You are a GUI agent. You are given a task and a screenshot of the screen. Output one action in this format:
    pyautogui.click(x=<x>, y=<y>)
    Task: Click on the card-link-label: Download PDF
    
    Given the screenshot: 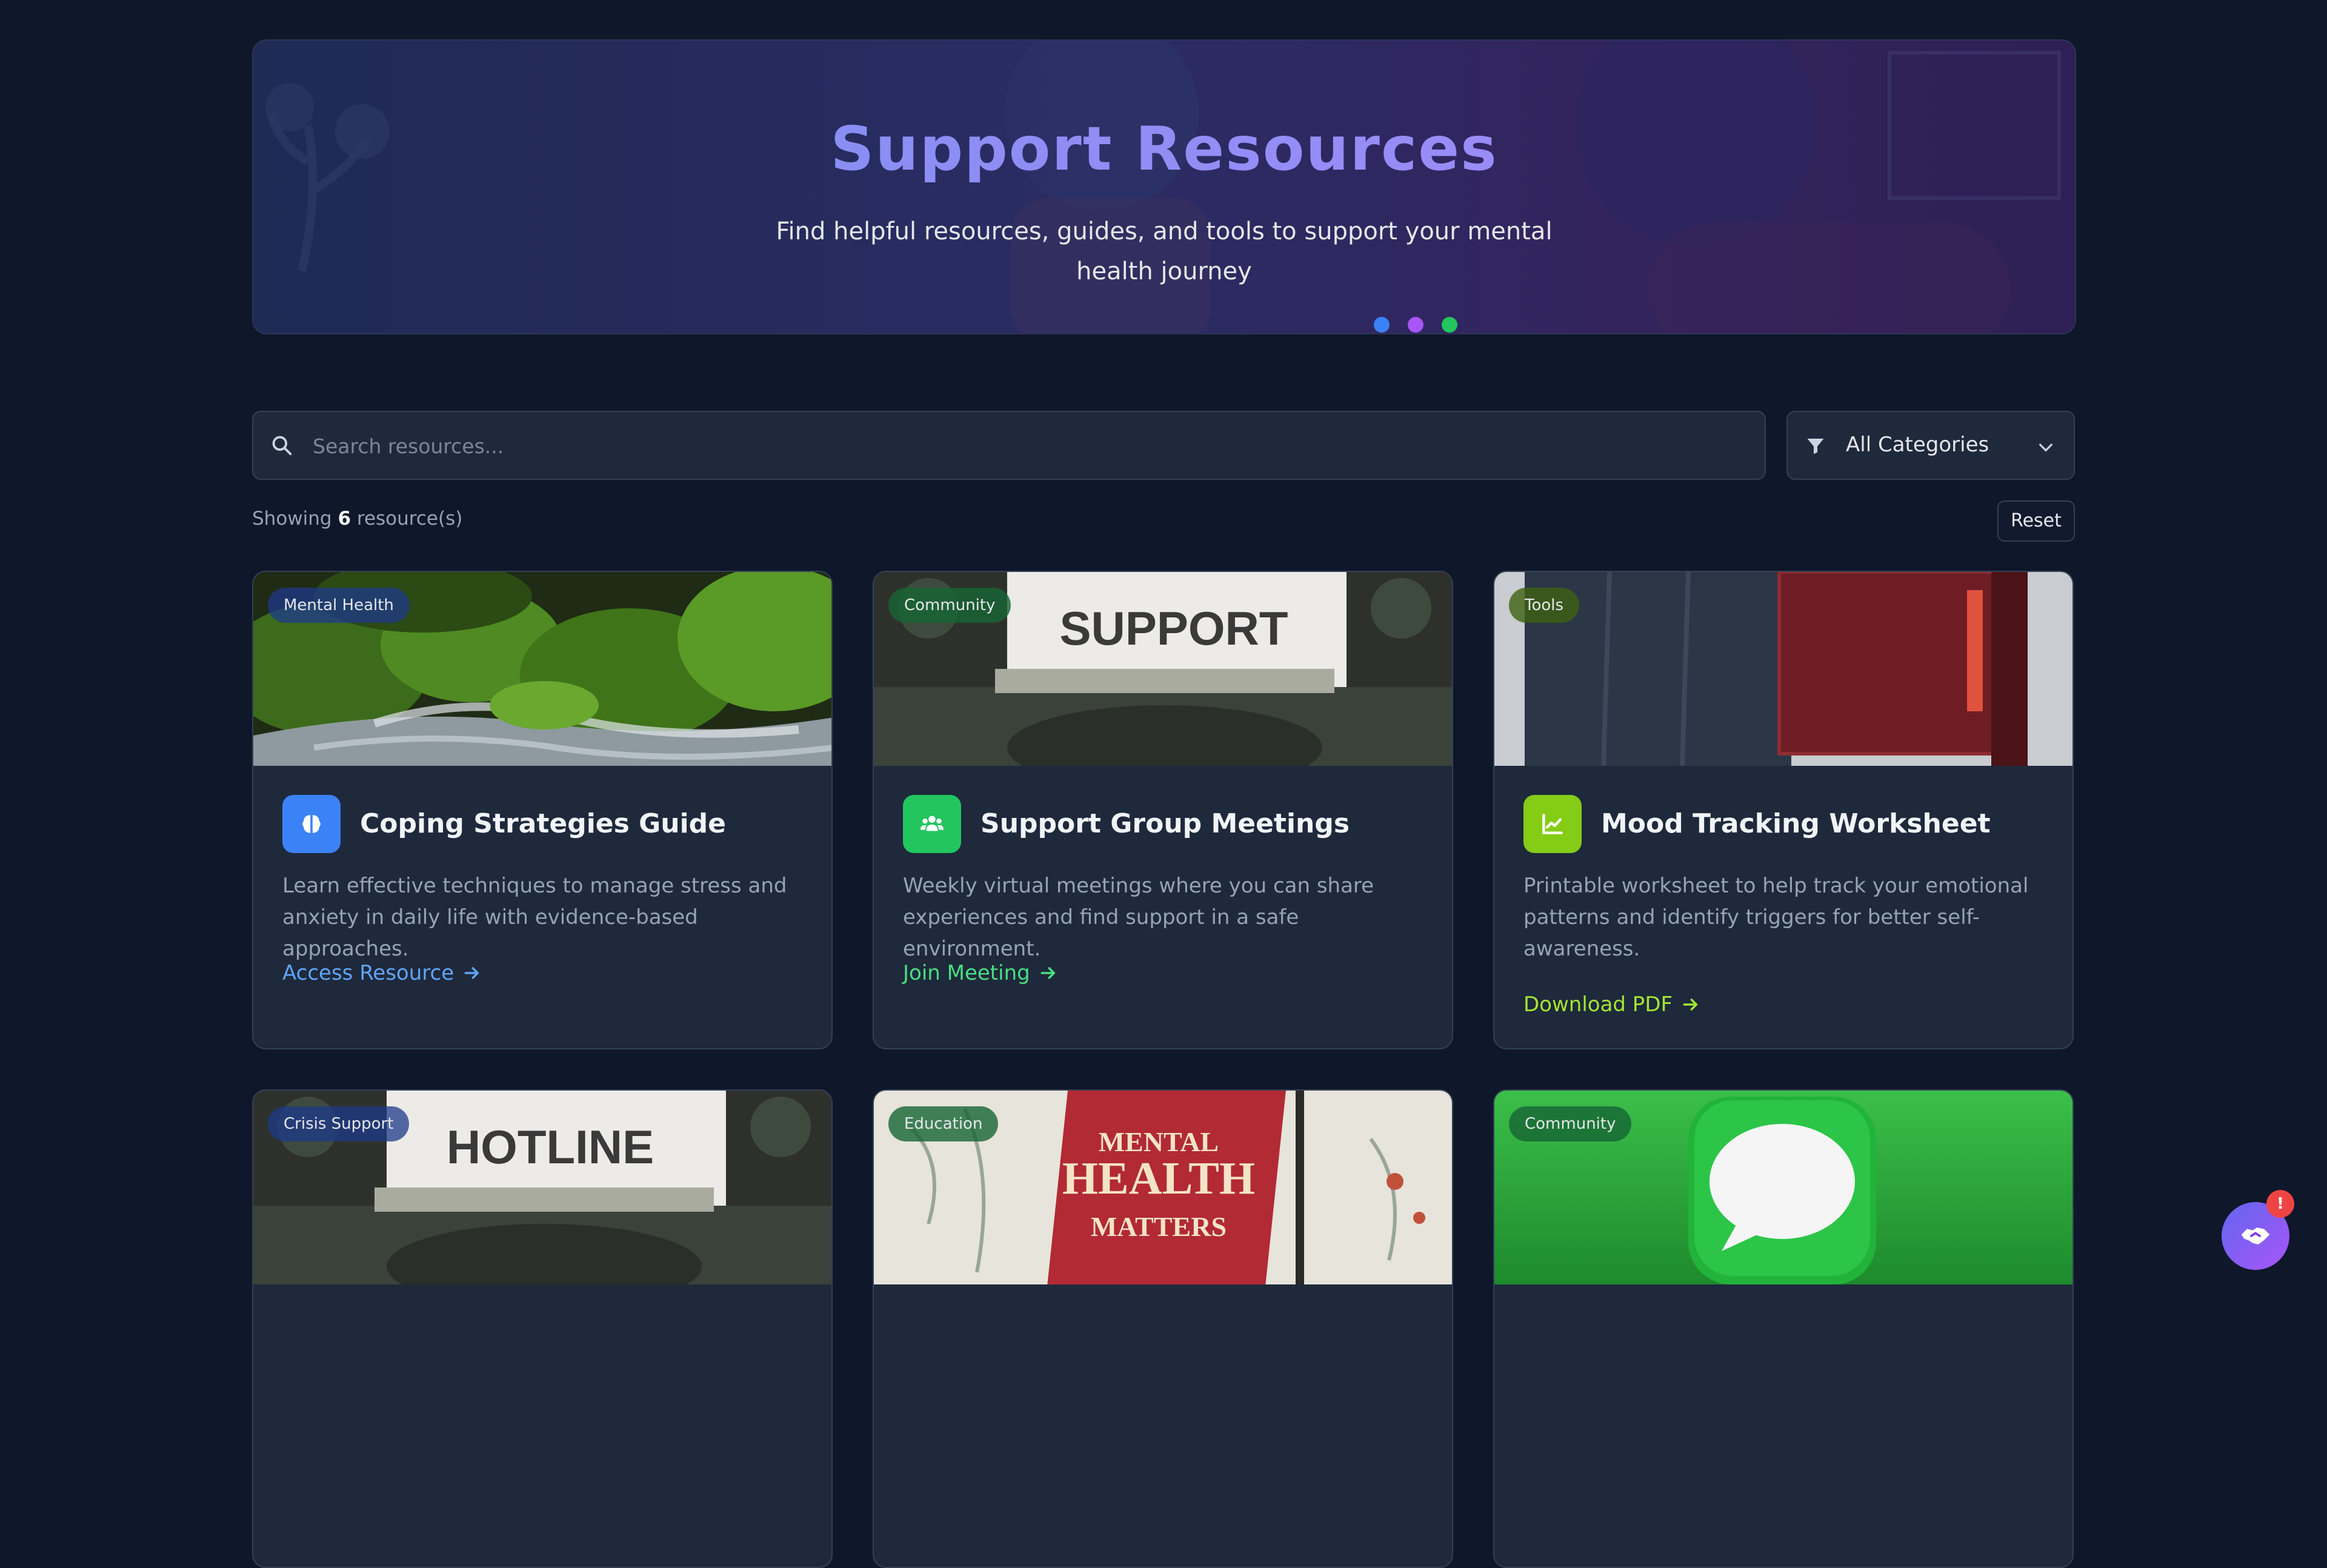 What is the action you would take?
    pyautogui.click(x=1598, y=1004)
    